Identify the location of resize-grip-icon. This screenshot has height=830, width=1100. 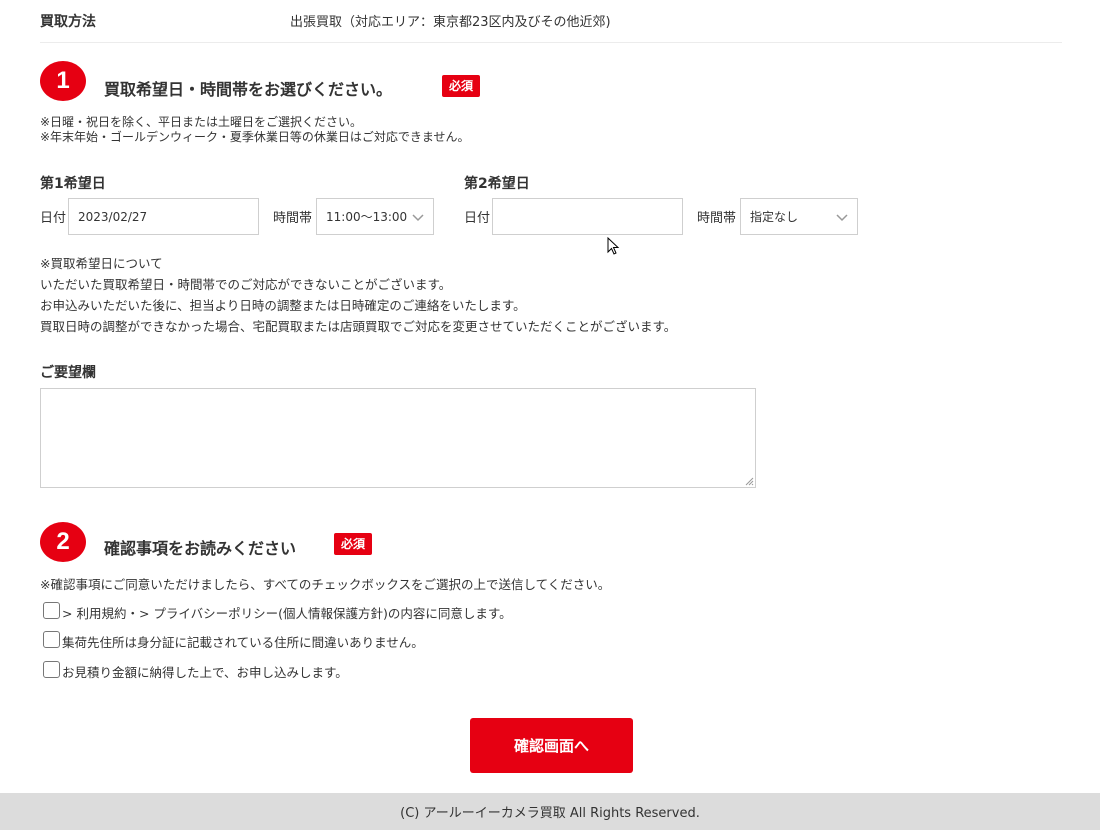
(749, 481).